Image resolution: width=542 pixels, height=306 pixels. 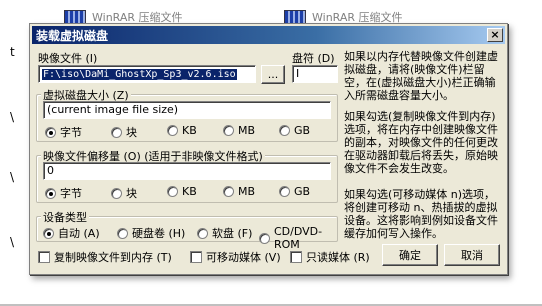 I want to click on ok-button-label: 确定, so click(x=410, y=255).